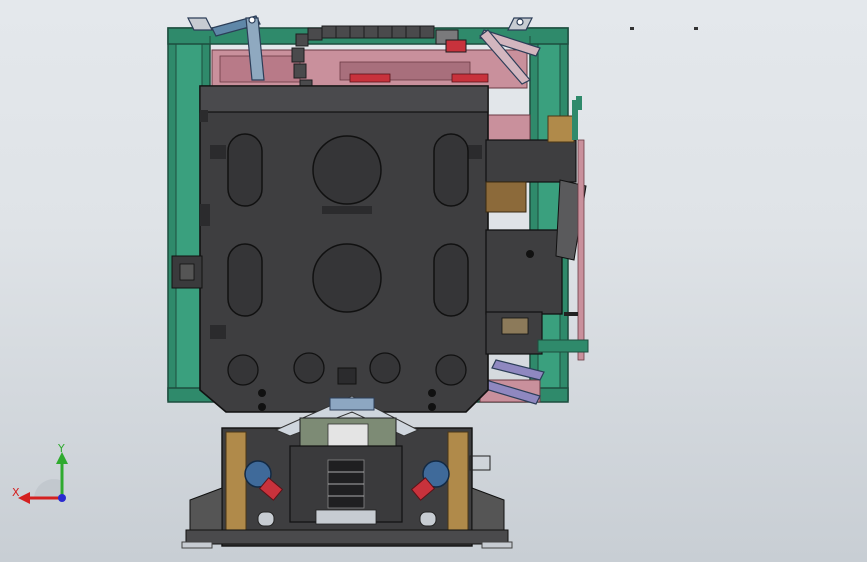 The image size is (867, 562). Describe the element at coordinates (43, 473) in the screenshot. I see `triad-icon: Y X` at that location.